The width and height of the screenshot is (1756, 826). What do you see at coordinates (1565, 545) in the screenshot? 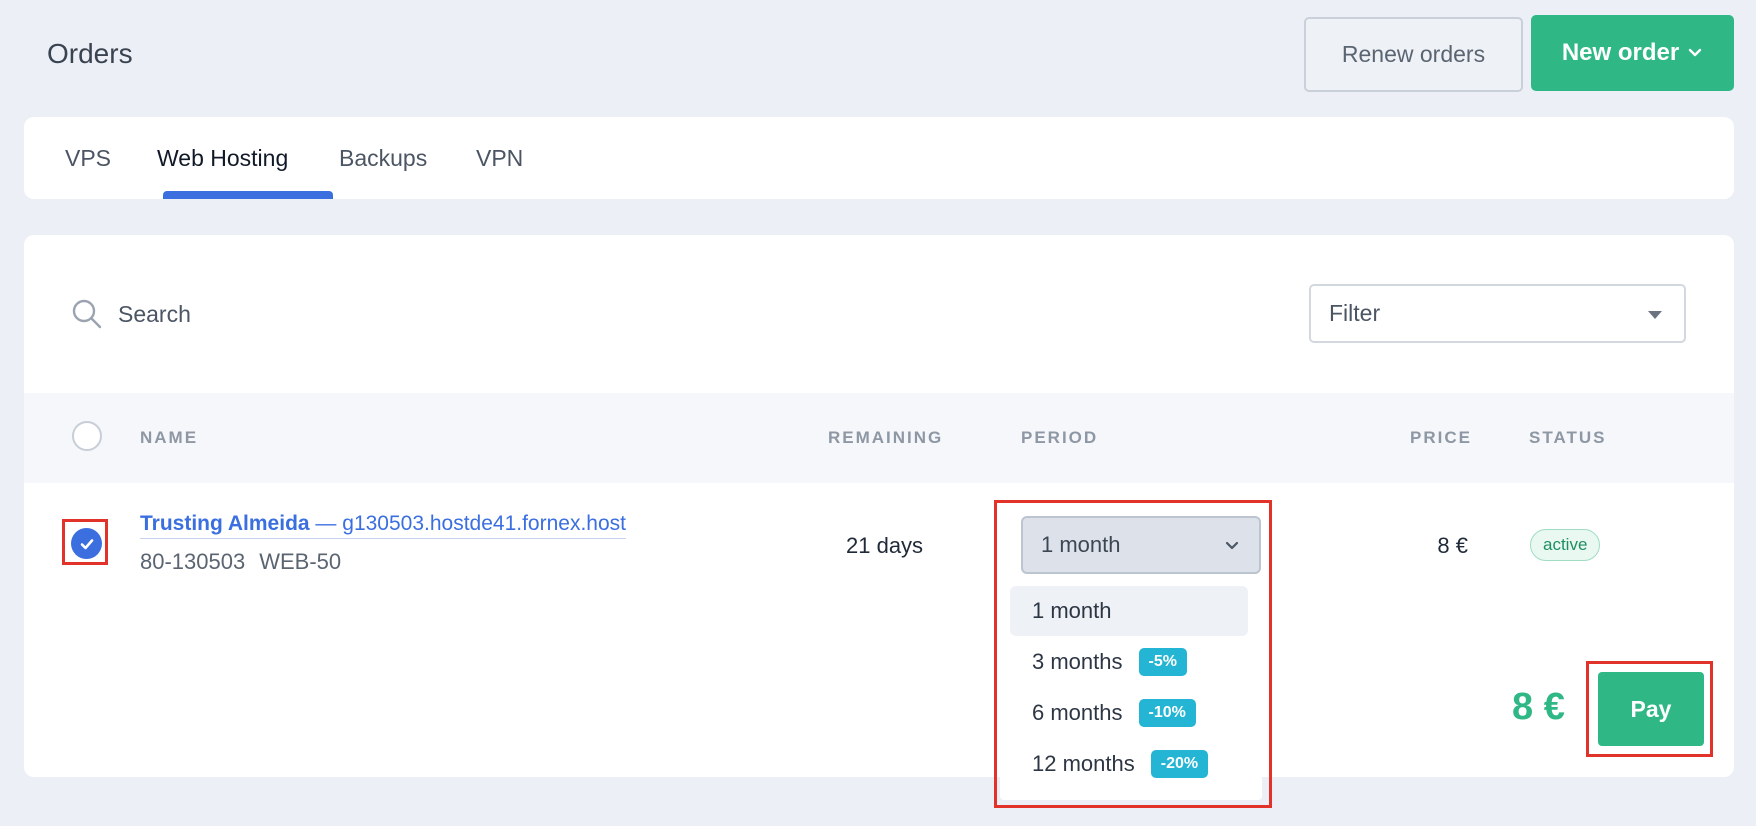
I see `status-badge: active` at bounding box center [1565, 545].